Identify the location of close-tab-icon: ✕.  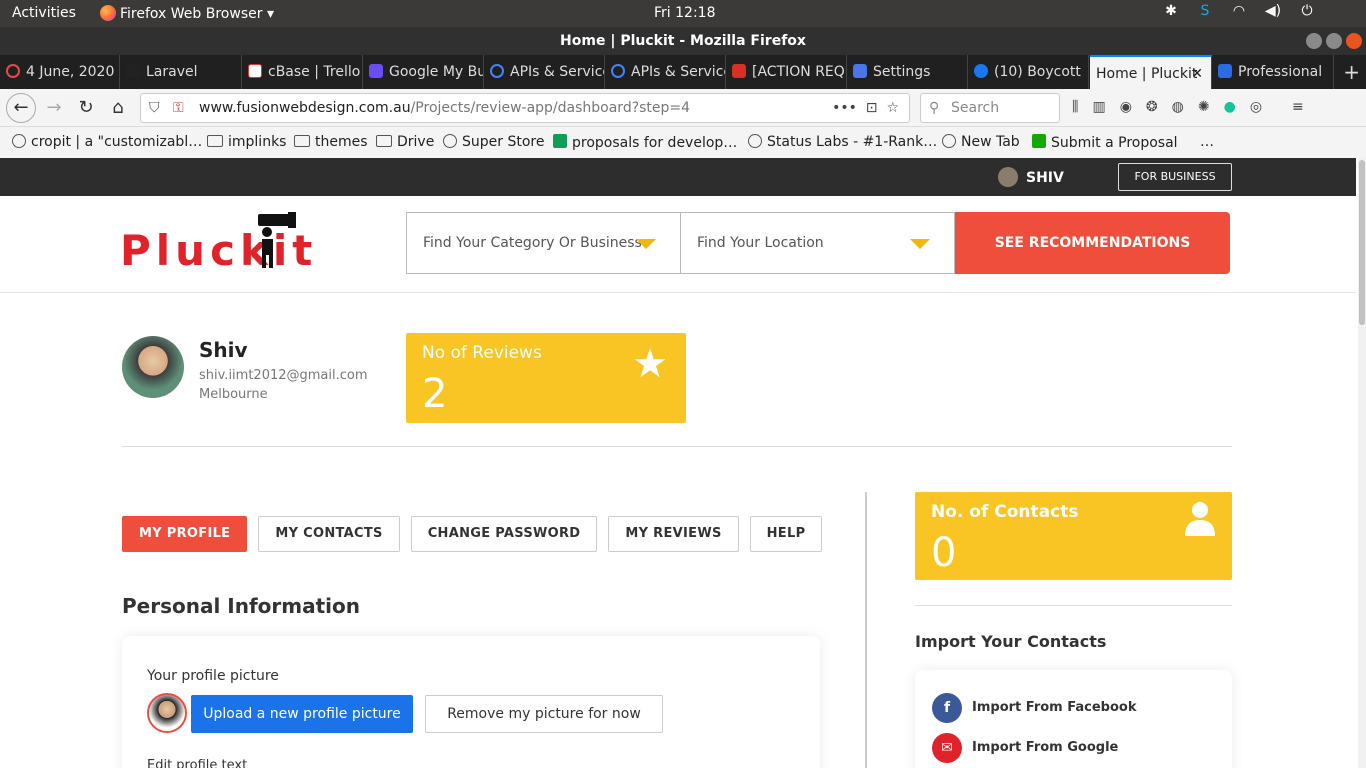
(1197, 73).